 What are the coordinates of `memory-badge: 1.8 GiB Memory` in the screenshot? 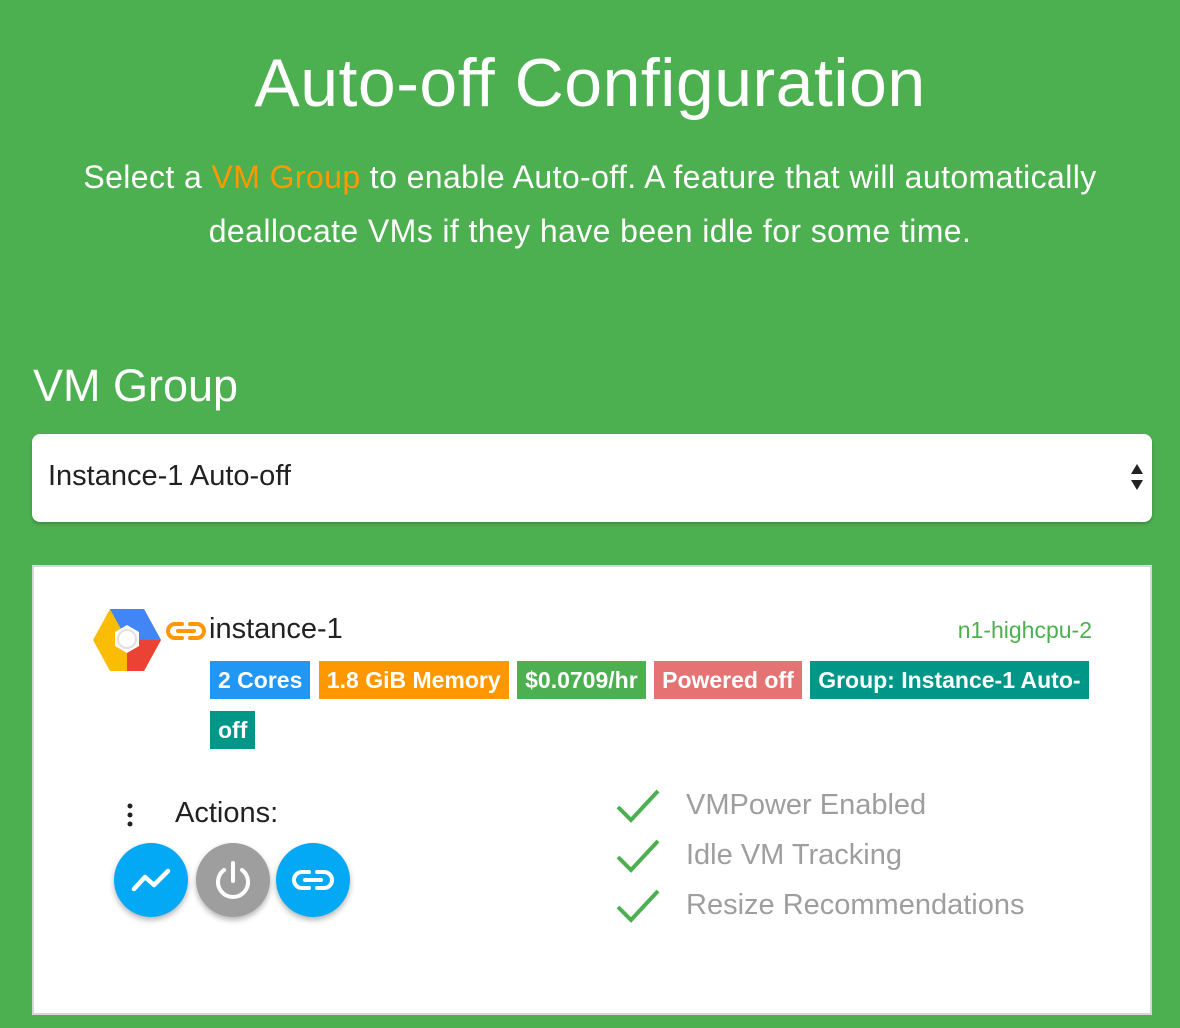 It's located at (413, 680).